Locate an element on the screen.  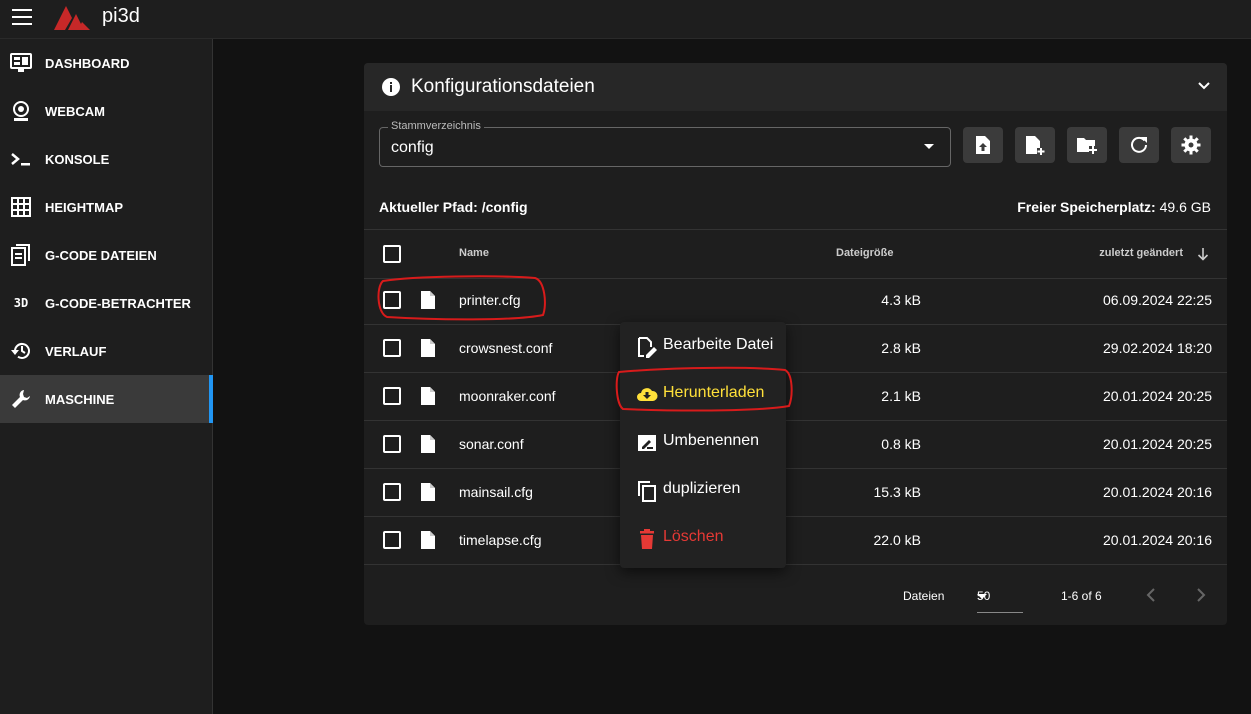
menu-item-label: Bearbeite Datei is located at coordinates (718, 344).